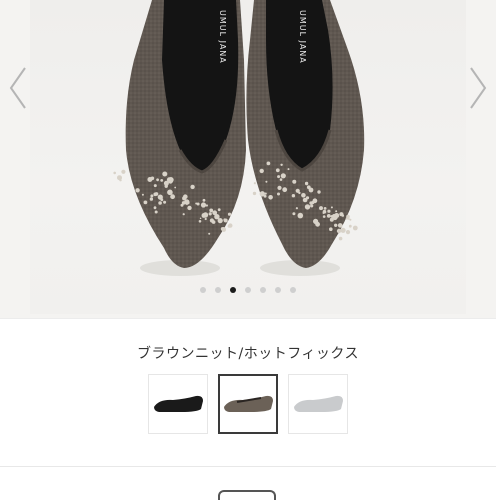  I want to click on swatch-black, so click(178, 404).